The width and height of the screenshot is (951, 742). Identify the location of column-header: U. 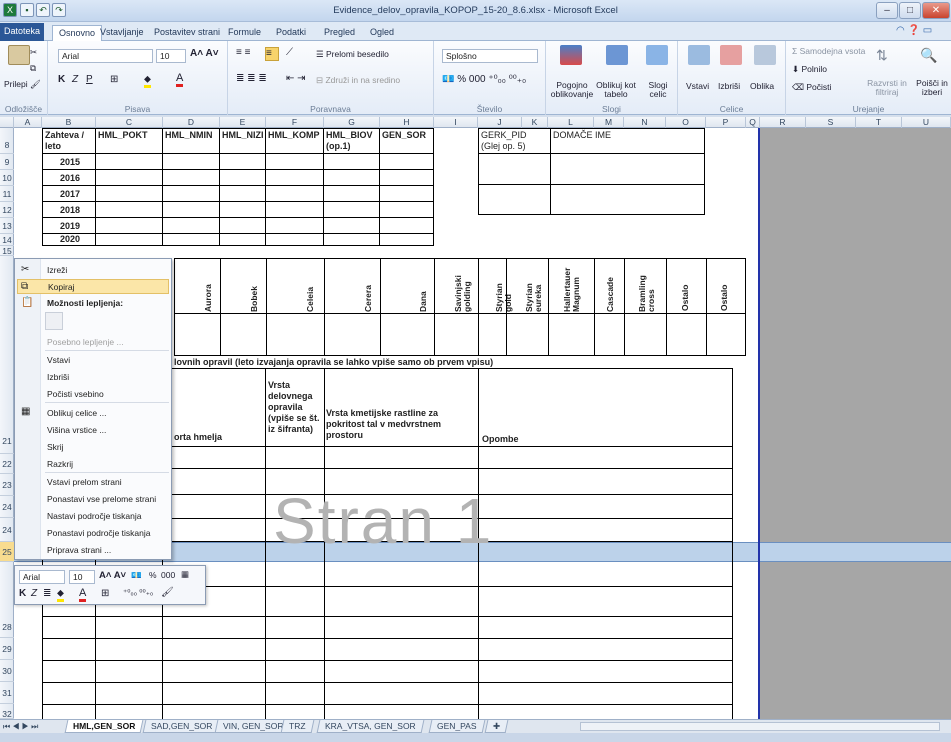
(926, 122).